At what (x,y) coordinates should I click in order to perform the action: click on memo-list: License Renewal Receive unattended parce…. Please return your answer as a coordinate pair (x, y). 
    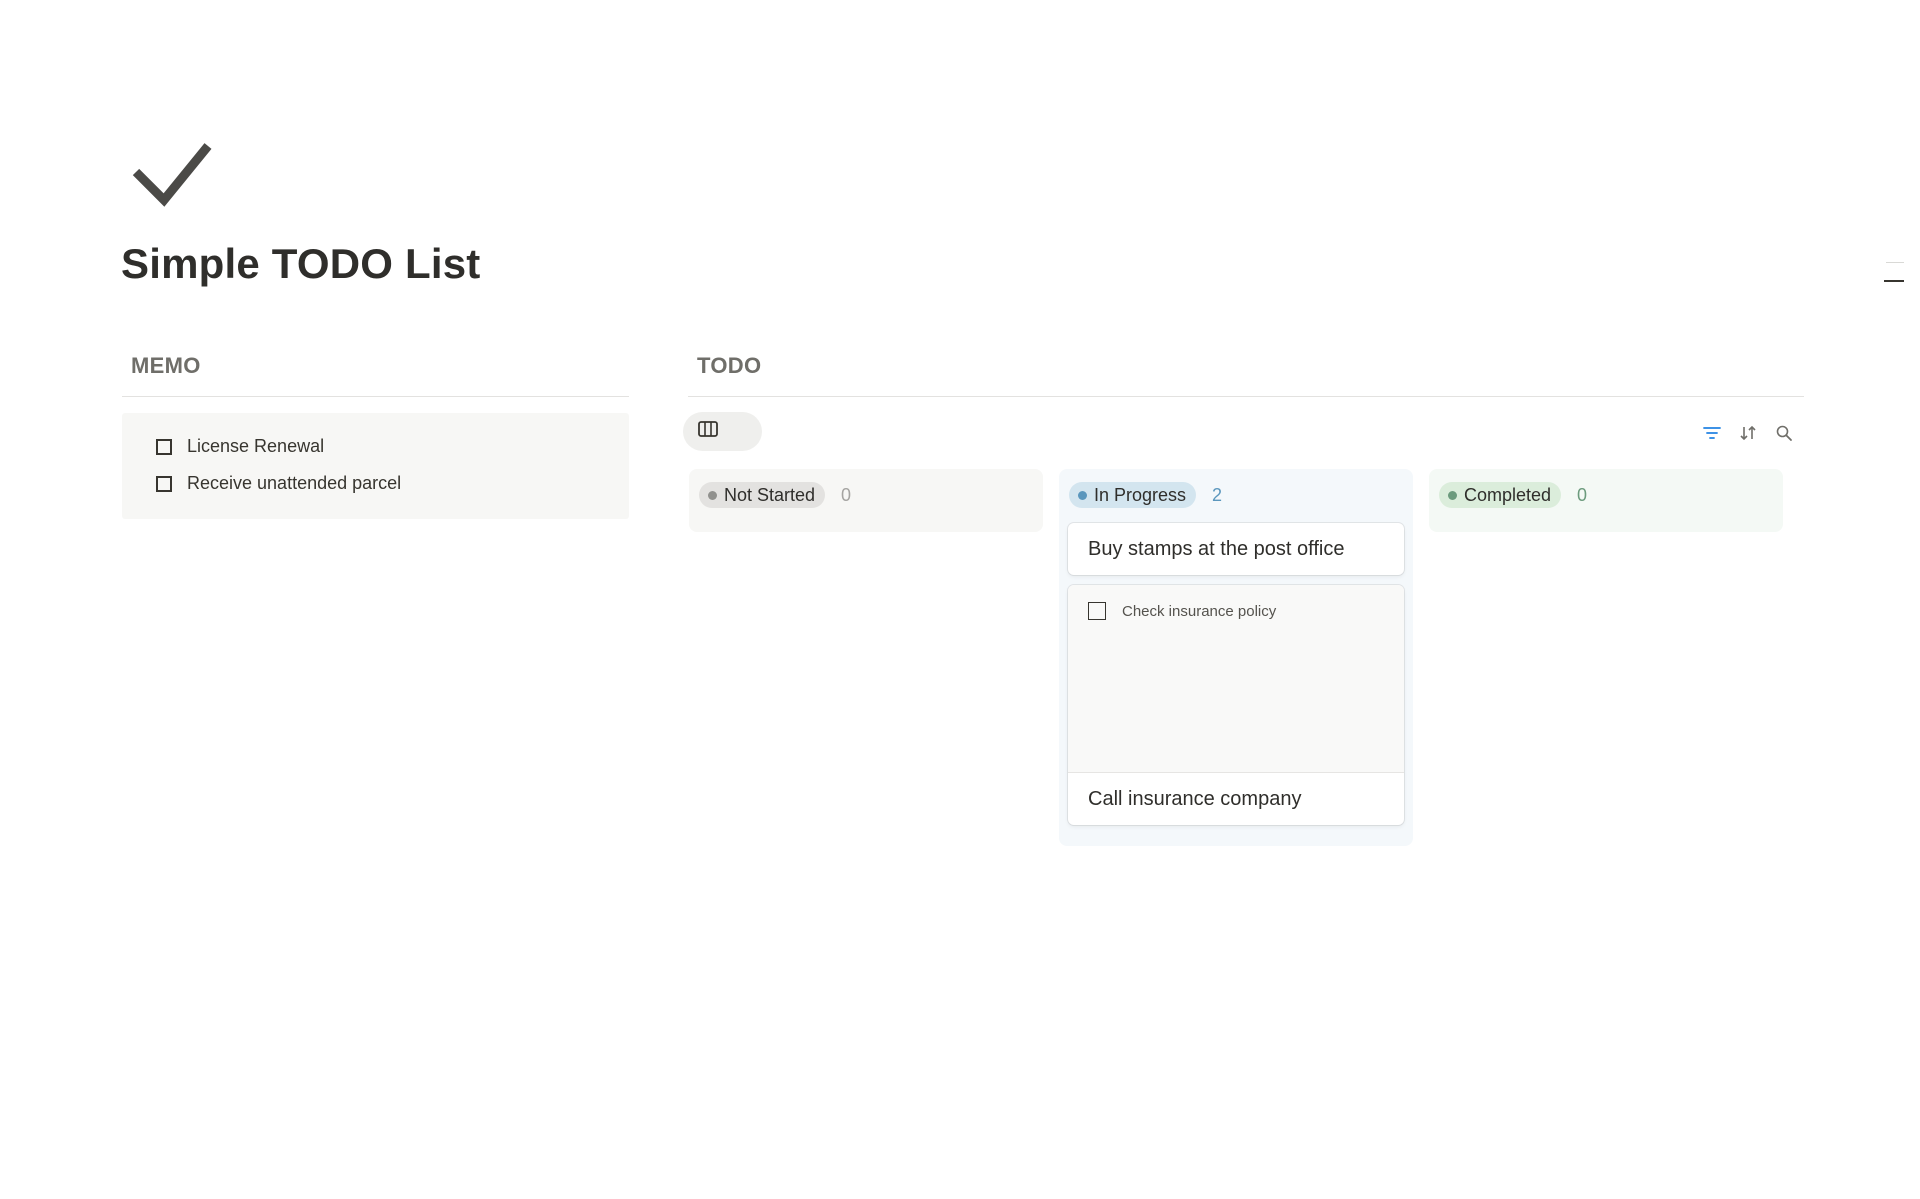
    Looking at the image, I should click on (375, 466).